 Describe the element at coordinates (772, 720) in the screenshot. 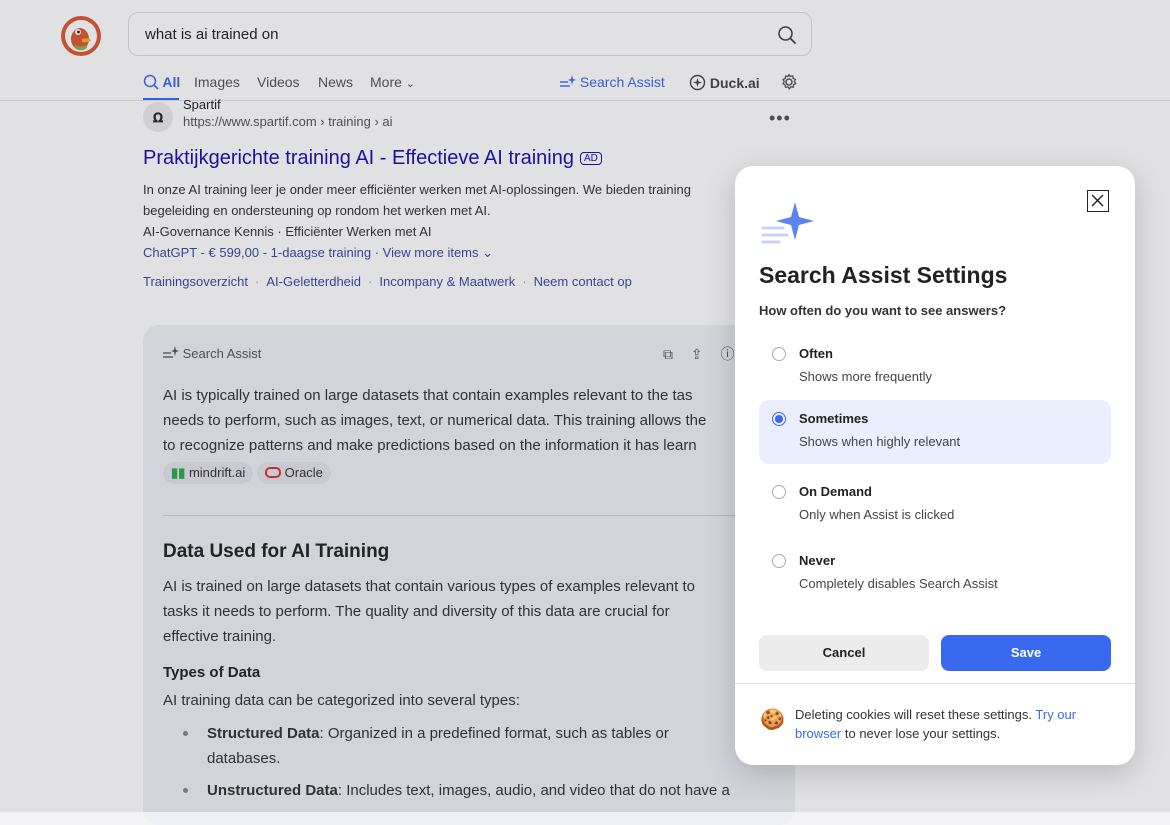

I see `cookie-icon: 🍪` at that location.